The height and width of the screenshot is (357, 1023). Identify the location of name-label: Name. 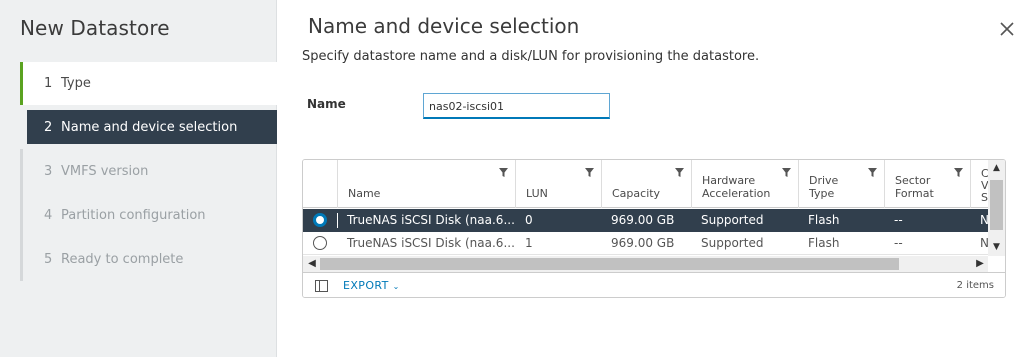
(326, 104).